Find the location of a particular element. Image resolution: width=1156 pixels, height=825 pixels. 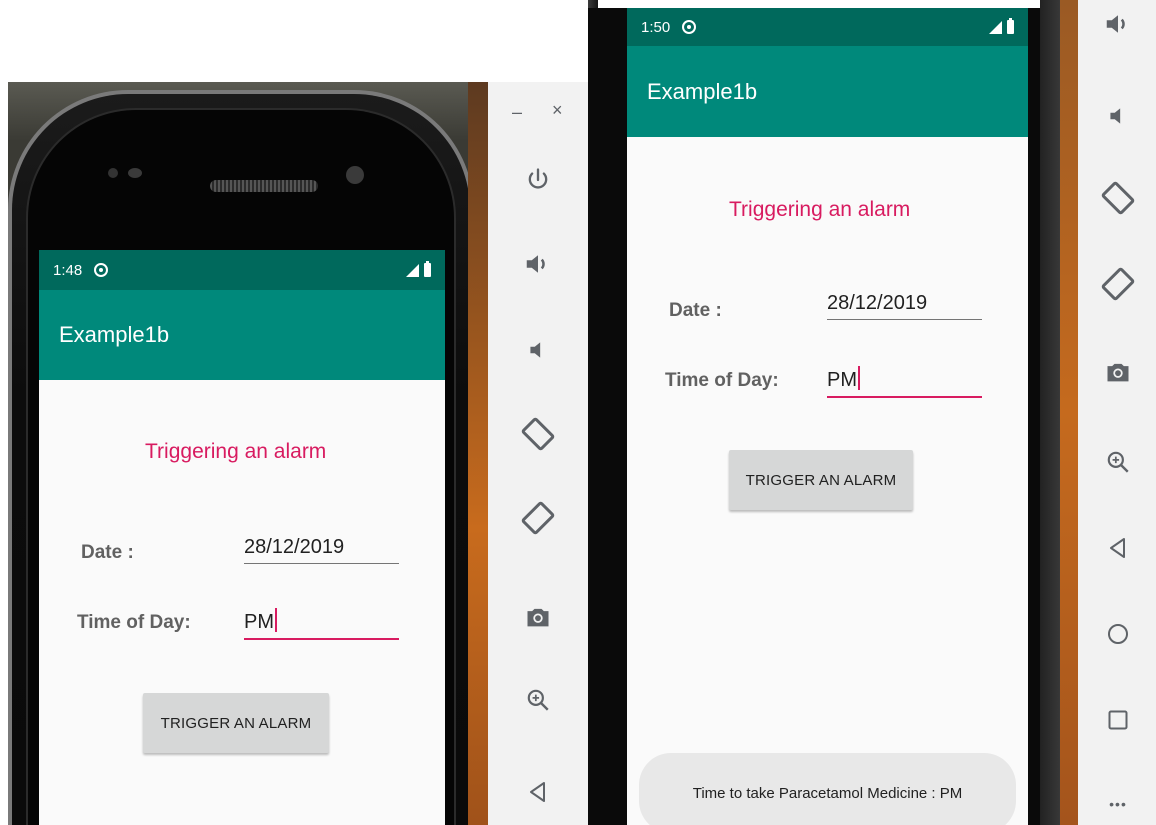

sensor-icon is located at coordinates (135, 173).